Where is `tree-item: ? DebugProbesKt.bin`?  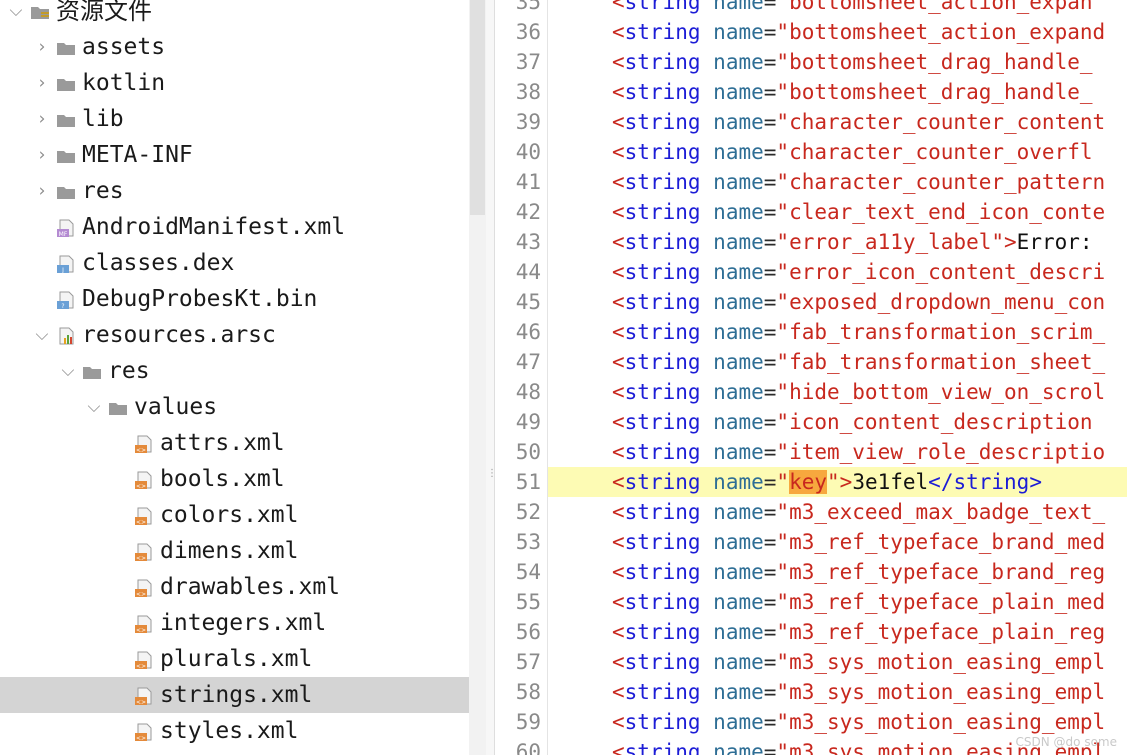
tree-item: ? DebugProbesKt.bin is located at coordinates (234, 299).